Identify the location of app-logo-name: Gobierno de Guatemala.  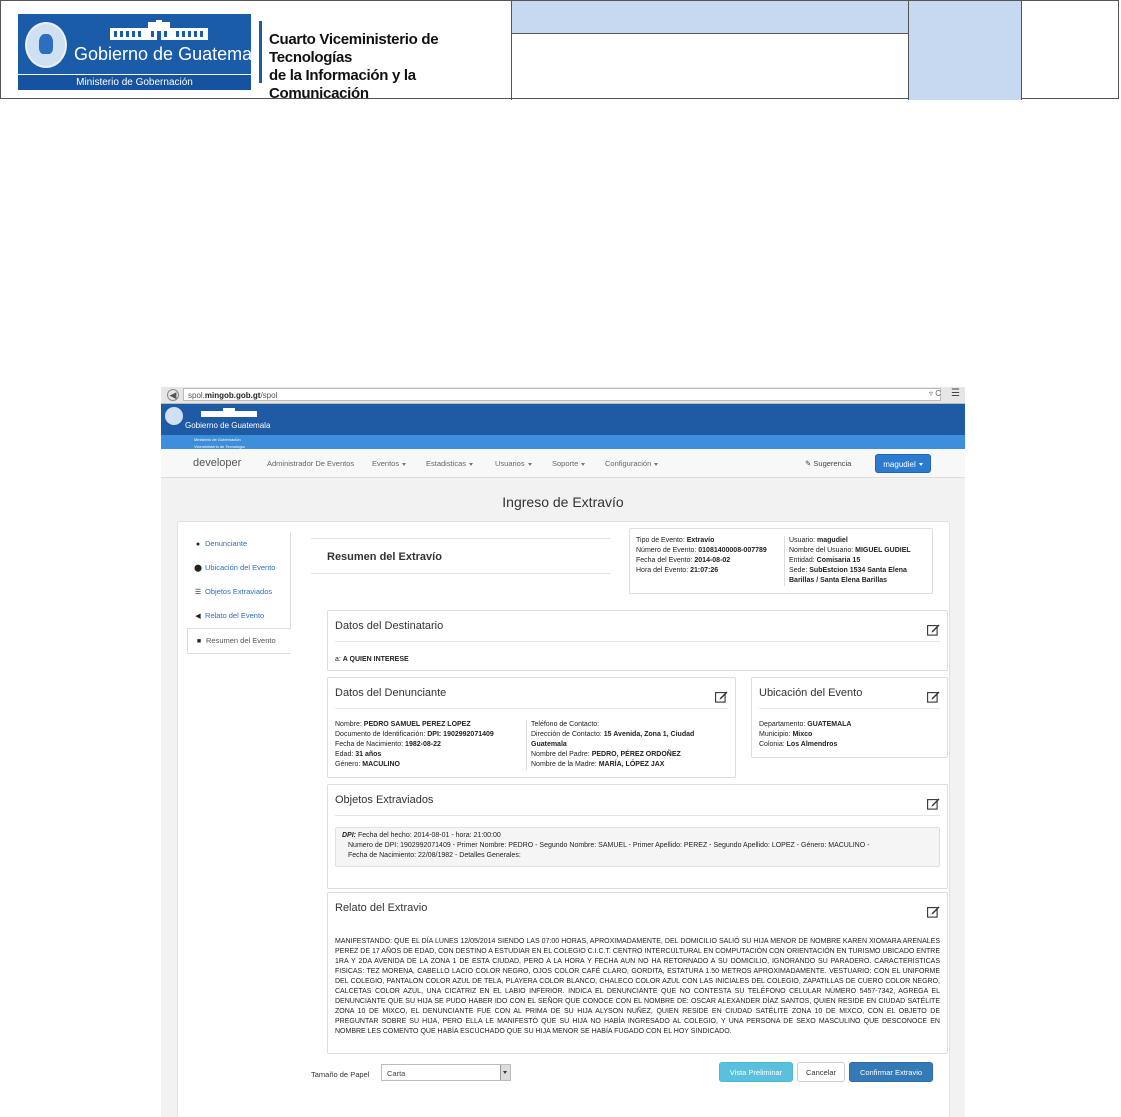
(228, 425).